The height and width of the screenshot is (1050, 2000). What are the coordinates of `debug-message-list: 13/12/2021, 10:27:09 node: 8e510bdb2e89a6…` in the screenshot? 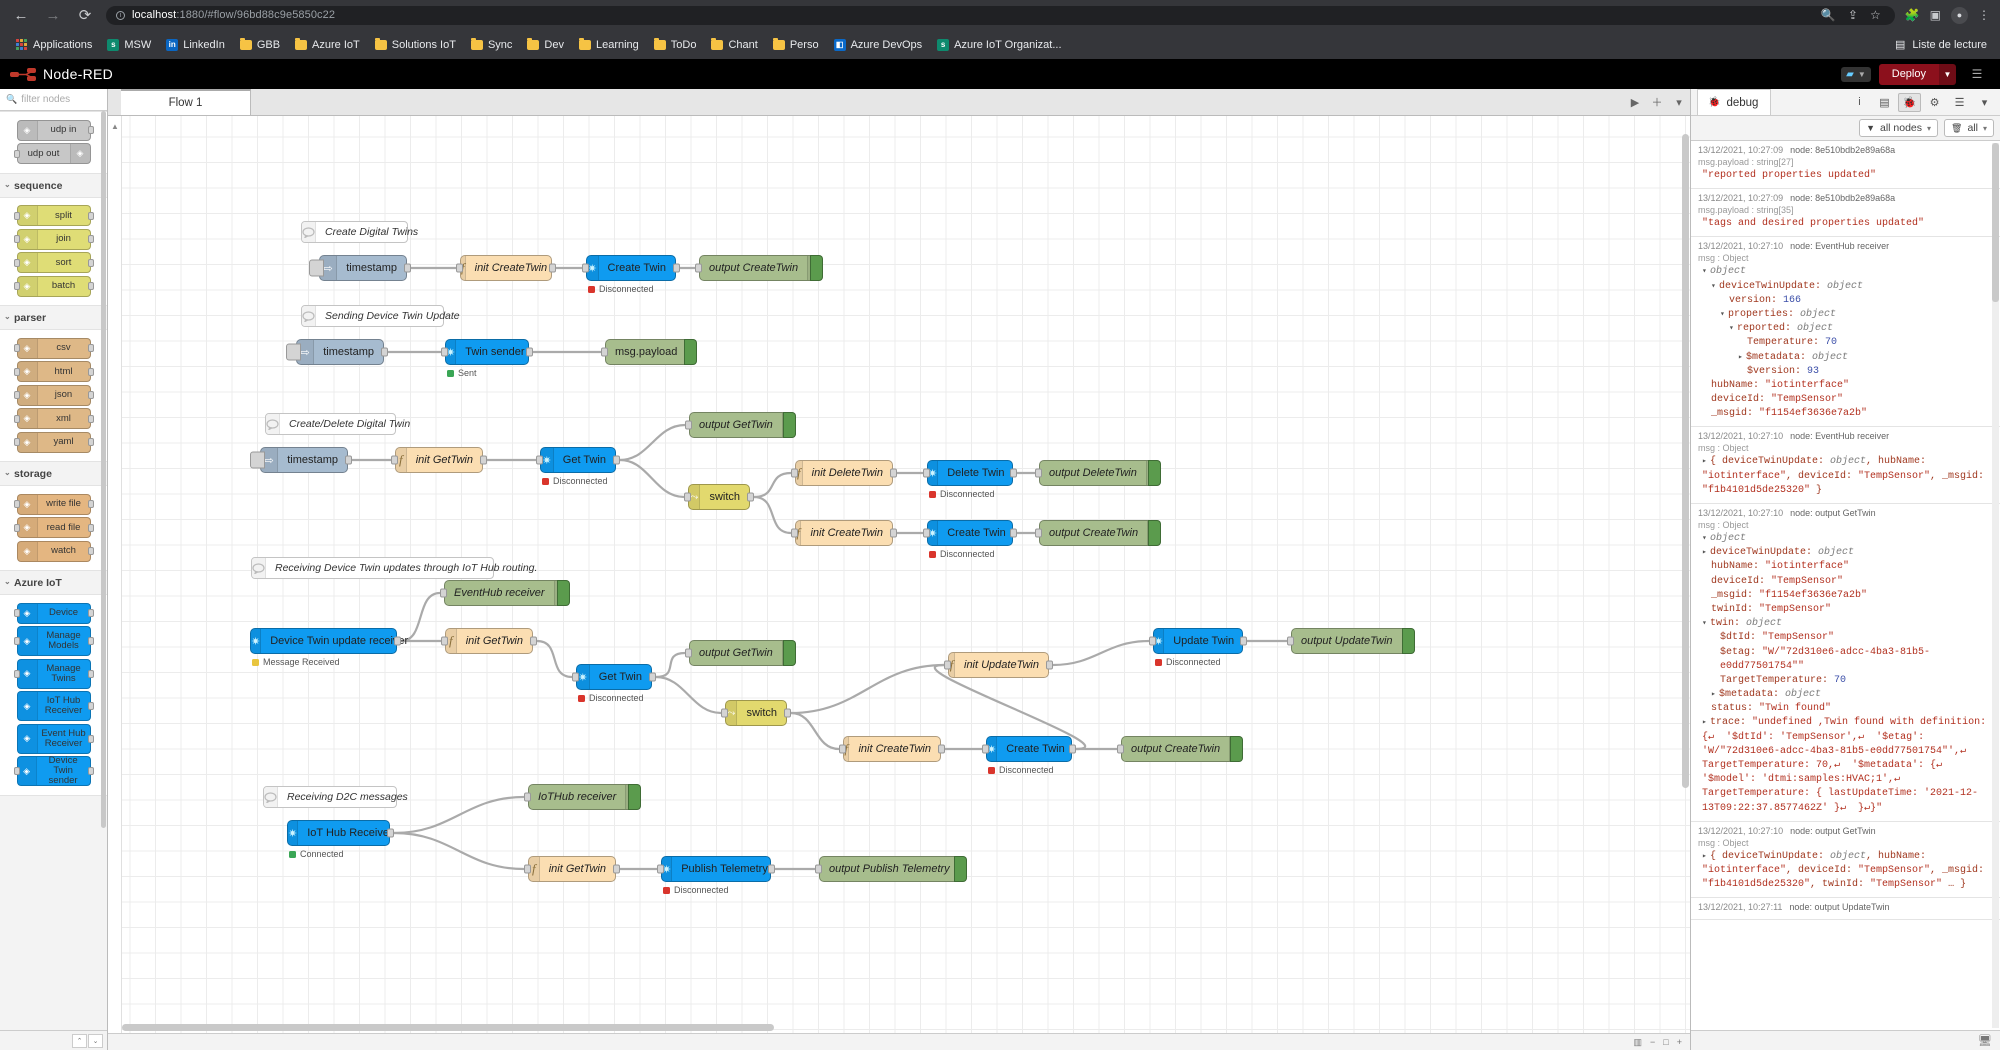 It's located at (1845, 585).